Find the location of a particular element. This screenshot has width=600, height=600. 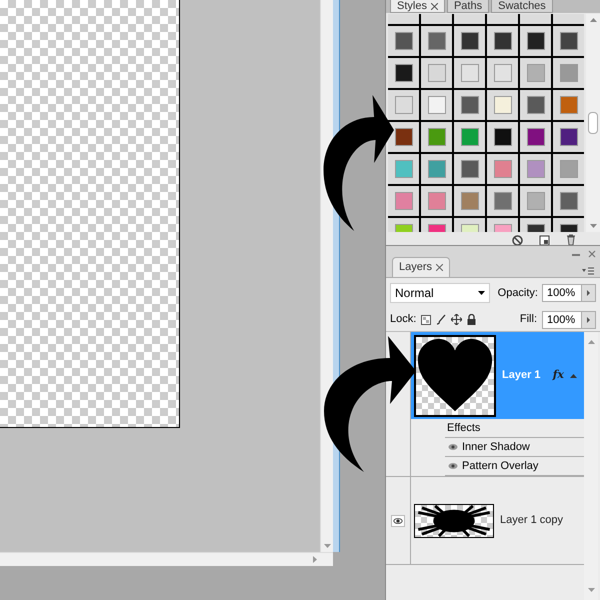

horizontal-scrollbar is located at coordinates (166, 559).